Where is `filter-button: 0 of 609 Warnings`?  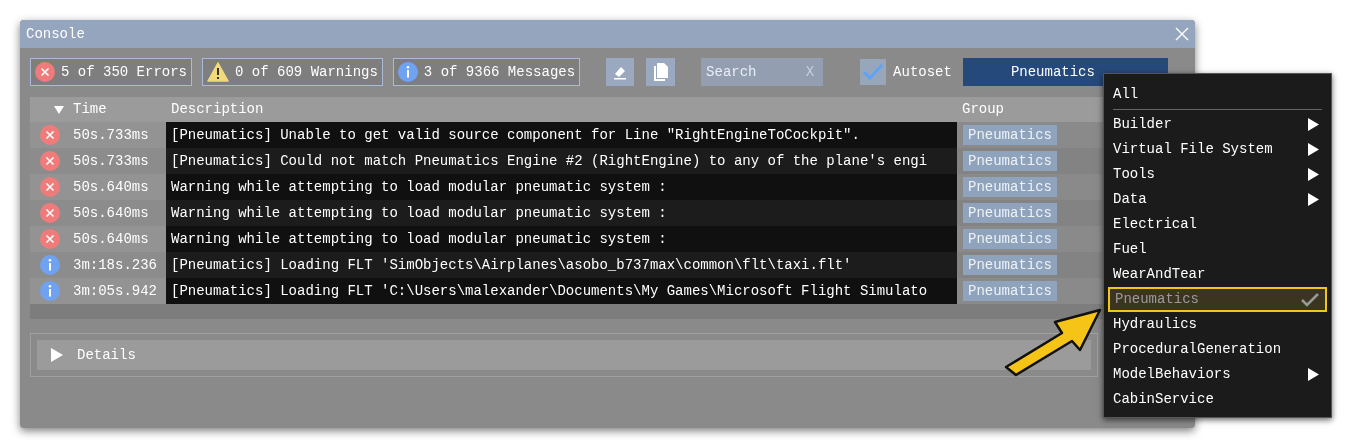 filter-button: 0 of 609 Warnings is located at coordinates (292, 72).